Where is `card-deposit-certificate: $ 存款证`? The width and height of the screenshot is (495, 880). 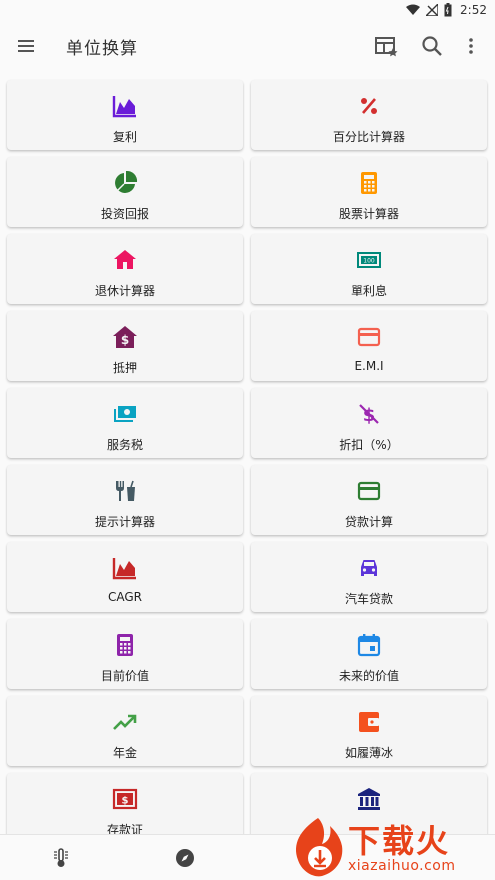
card-deposit-certificate: $ 存款证 is located at coordinates (125, 803).